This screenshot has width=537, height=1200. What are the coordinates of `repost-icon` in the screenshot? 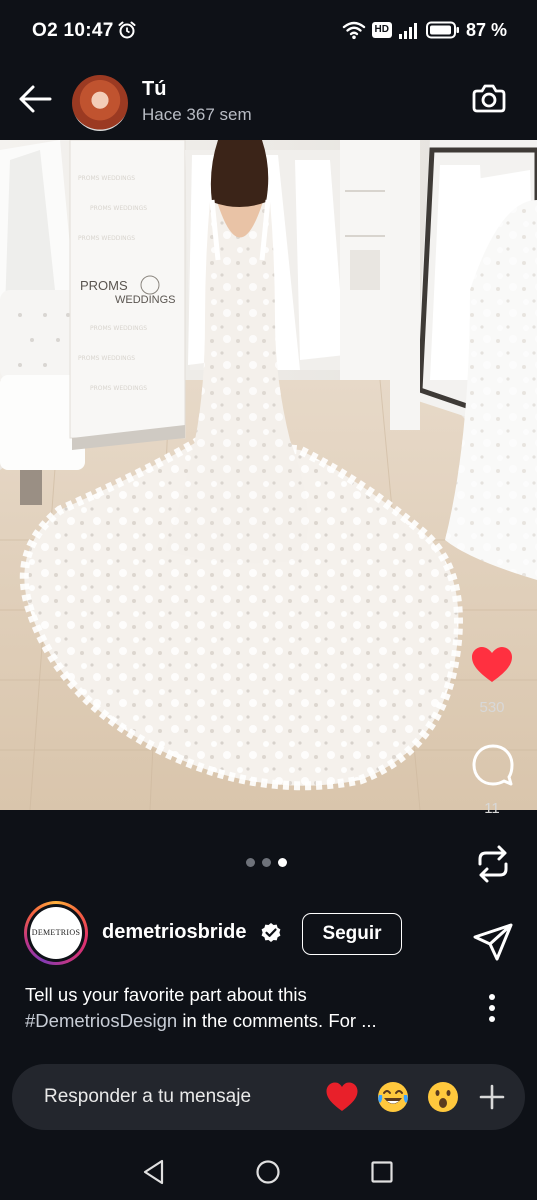 It's located at (493, 864).